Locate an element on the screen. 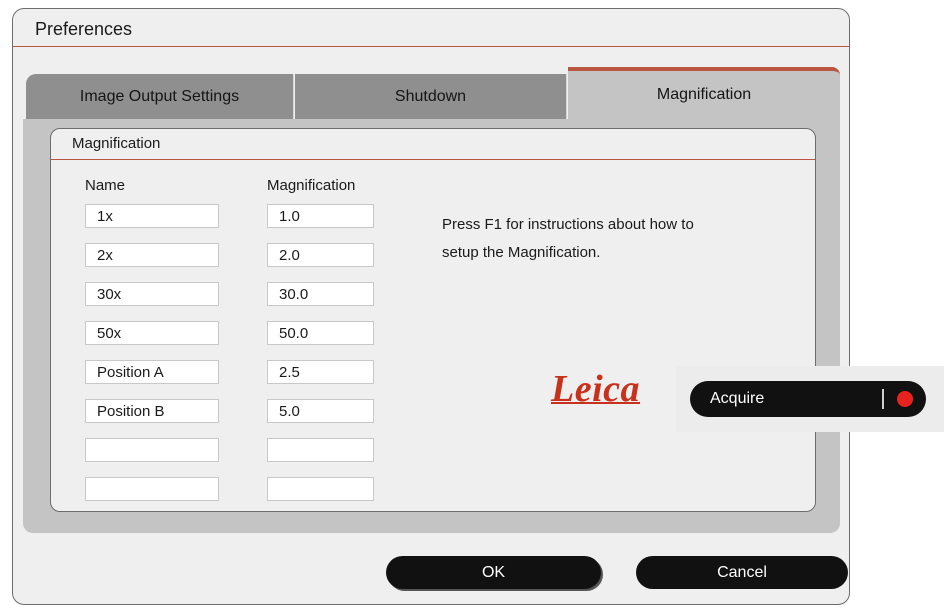 Image resolution: width=945 pixels, height=614 pixels. record-indicator-icon is located at coordinates (905, 399).